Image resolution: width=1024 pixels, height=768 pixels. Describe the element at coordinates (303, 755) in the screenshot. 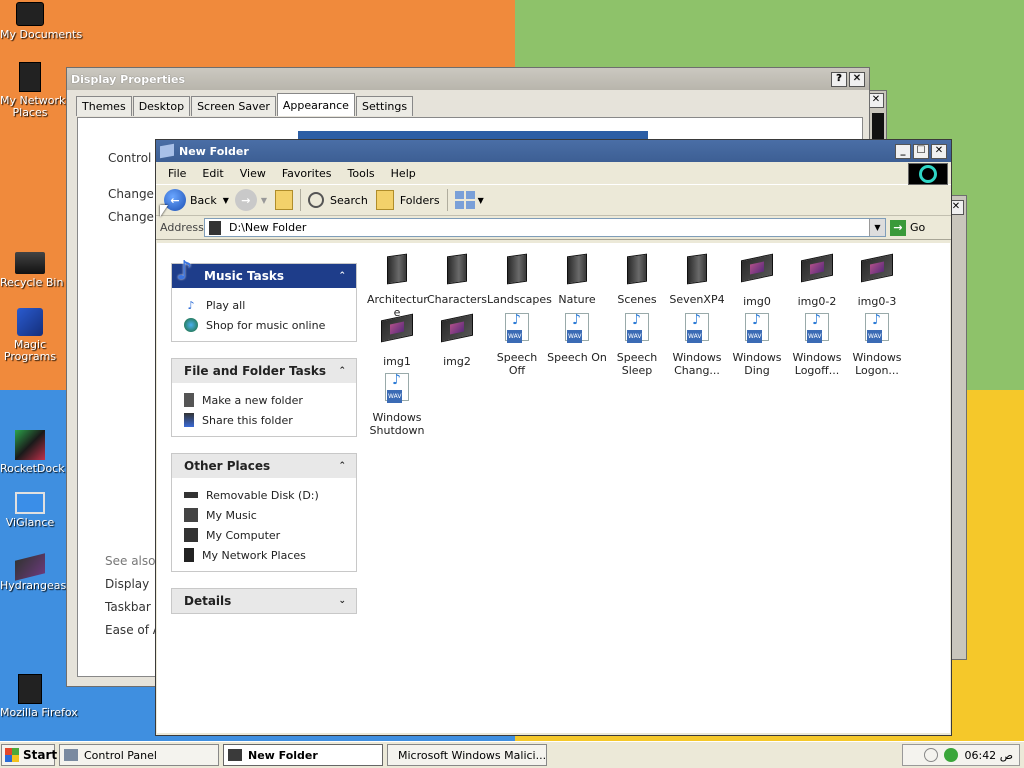

I see `taskbar-button-new-folder: New Folder` at that location.